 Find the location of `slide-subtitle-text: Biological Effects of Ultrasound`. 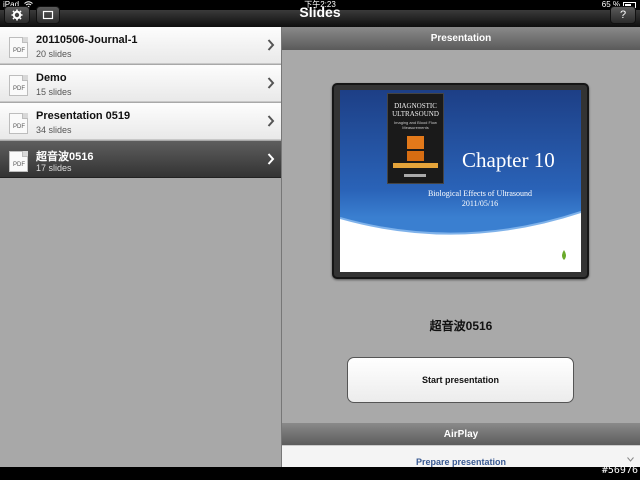

slide-subtitle-text: Biological Effects of Ultrasound is located at coordinates (480, 193).